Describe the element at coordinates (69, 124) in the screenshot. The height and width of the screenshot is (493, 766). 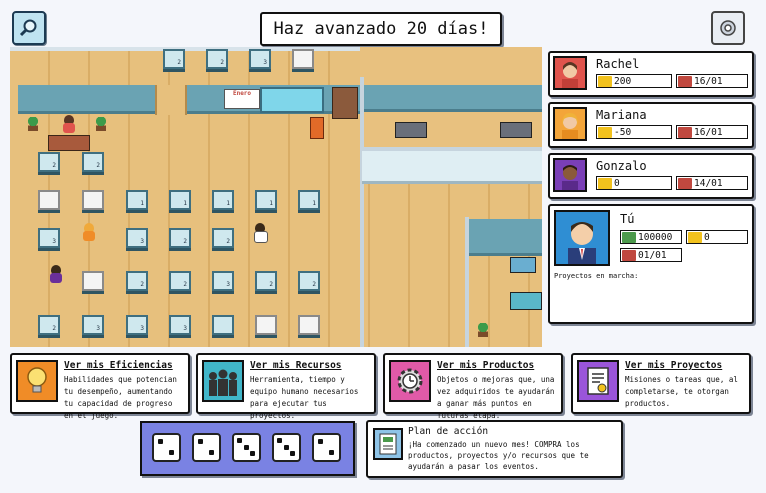
I see `character-rachel` at that location.